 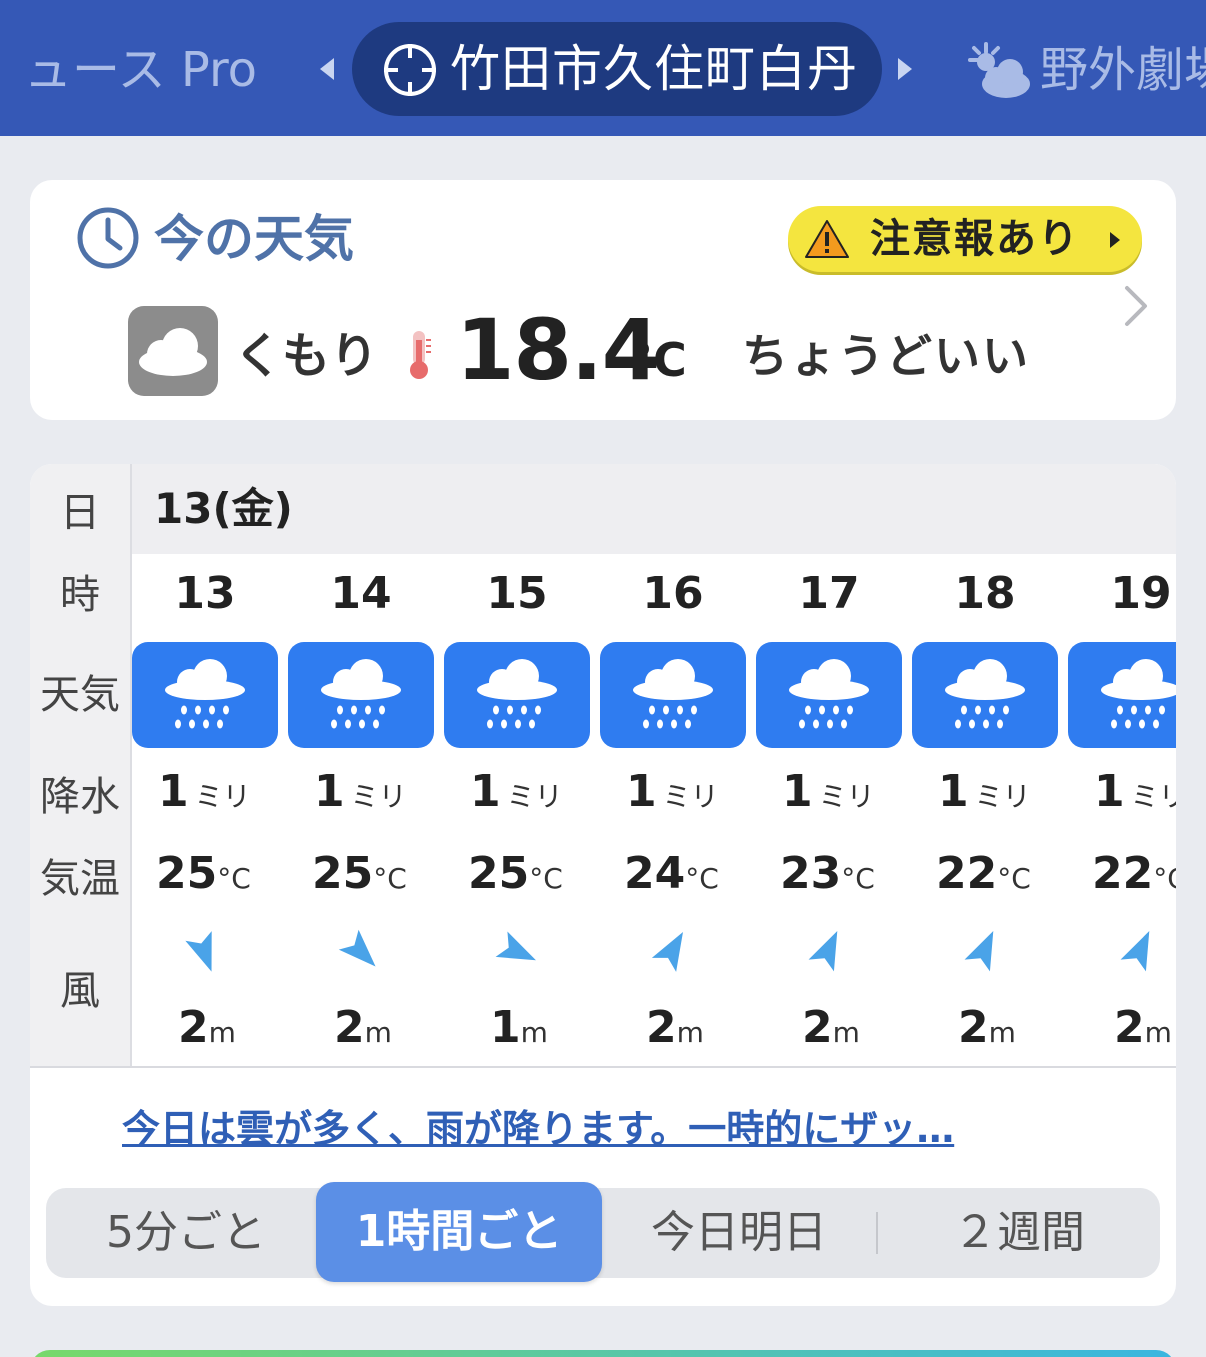 What do you see at coordinates (173, 351) in the screenshot?
I see `cloud-icon` at bounding box center [173, 351].